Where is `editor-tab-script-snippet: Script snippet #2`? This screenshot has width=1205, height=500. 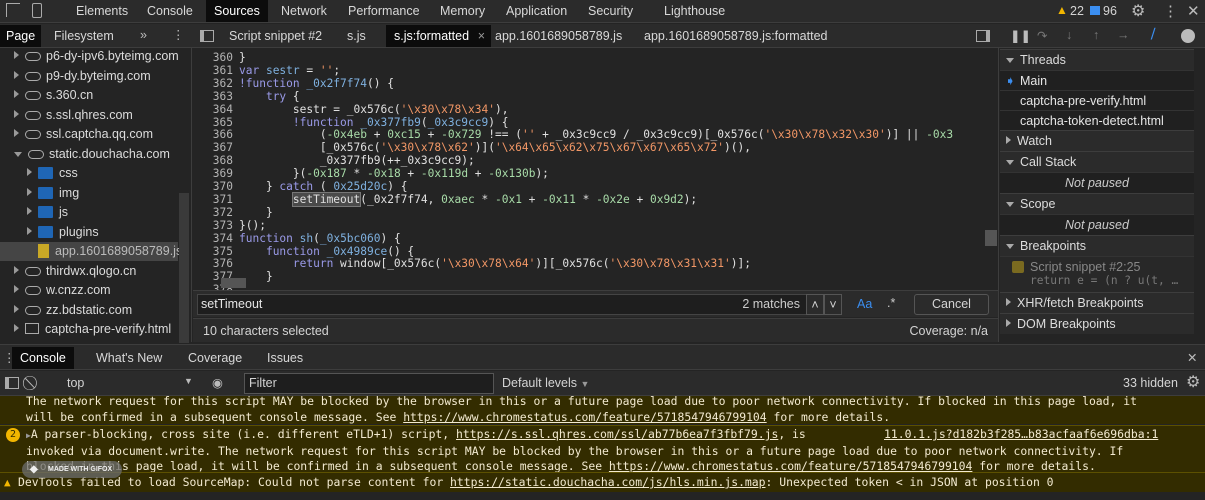
editor-tab-script-snippet: Script snippet #2 is located at coordinates (275, 36).